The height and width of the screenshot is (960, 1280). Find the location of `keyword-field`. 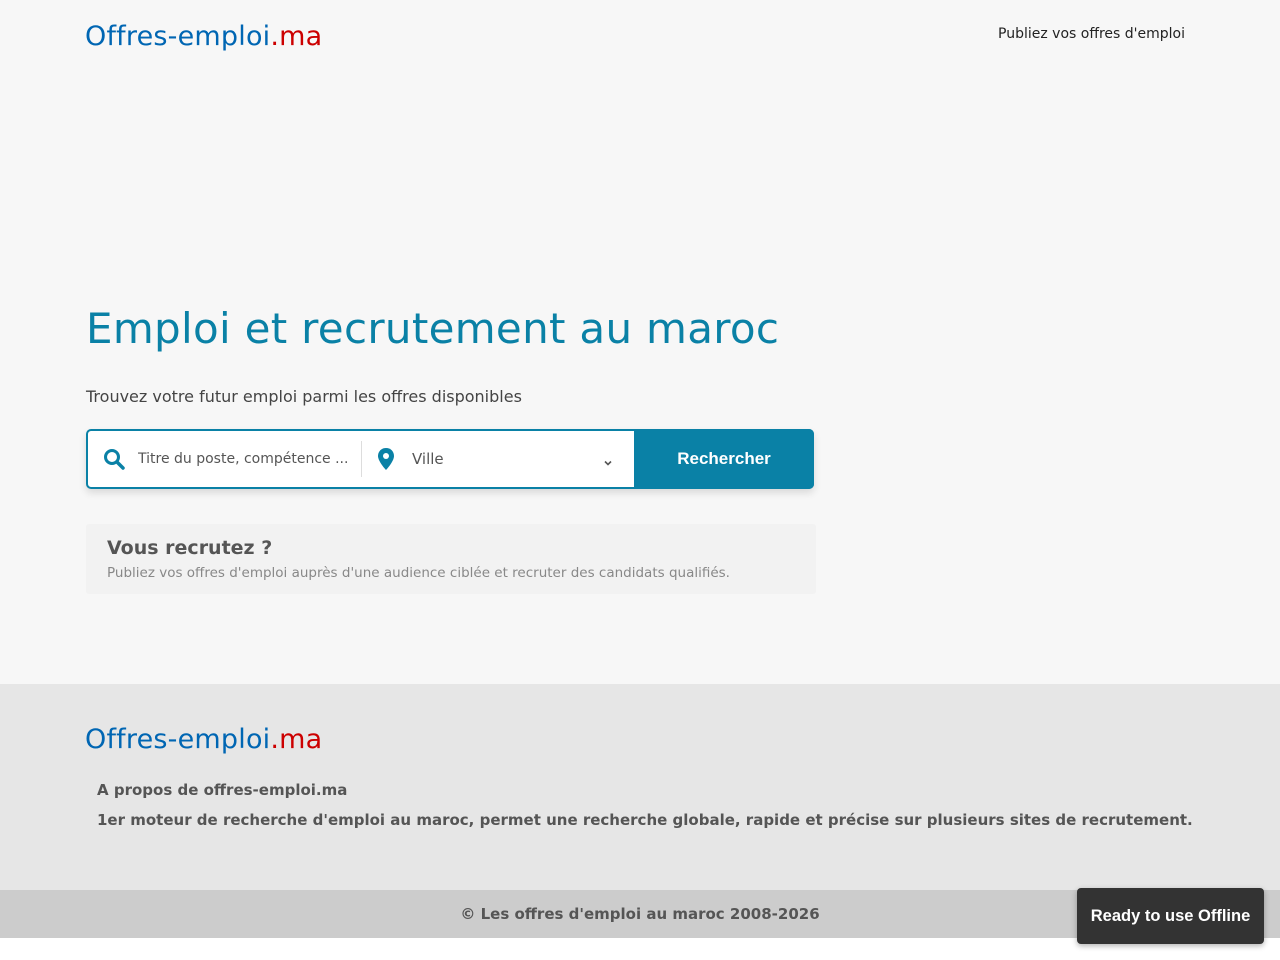

keyword-field is located at coordinates (224, 459).